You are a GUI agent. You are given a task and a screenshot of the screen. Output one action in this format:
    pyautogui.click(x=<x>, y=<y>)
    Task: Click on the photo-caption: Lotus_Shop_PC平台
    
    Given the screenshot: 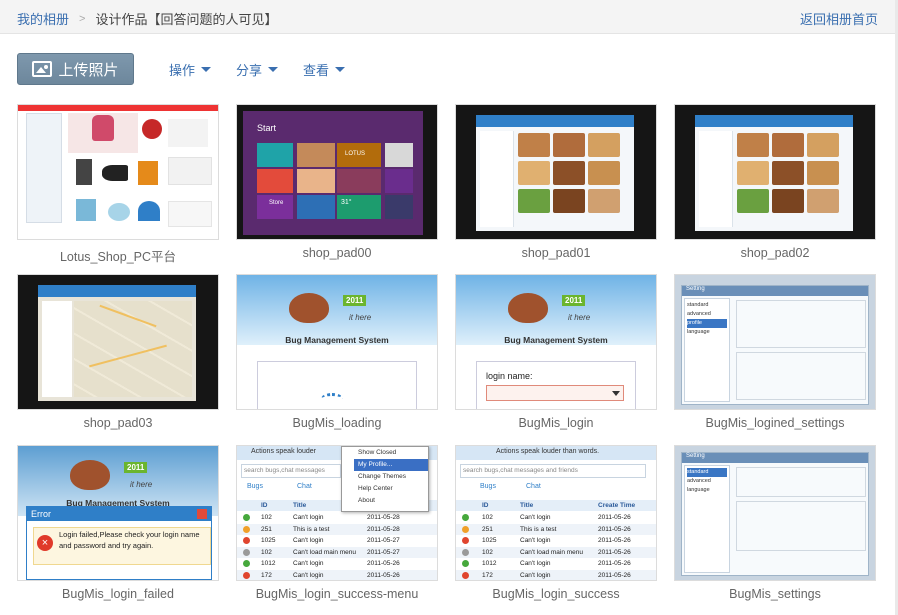 What is the action you would take?
    pyautogui.click(x=118, y=255)
    